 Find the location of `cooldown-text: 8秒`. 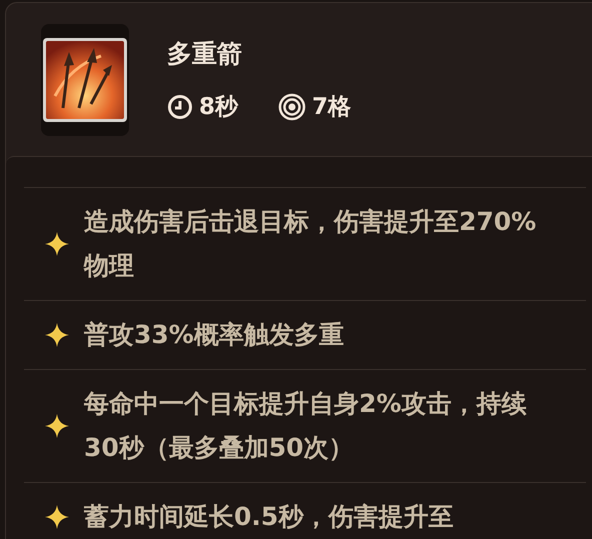

cooldown-text: 8秒 is located at coordinates (218, 107).